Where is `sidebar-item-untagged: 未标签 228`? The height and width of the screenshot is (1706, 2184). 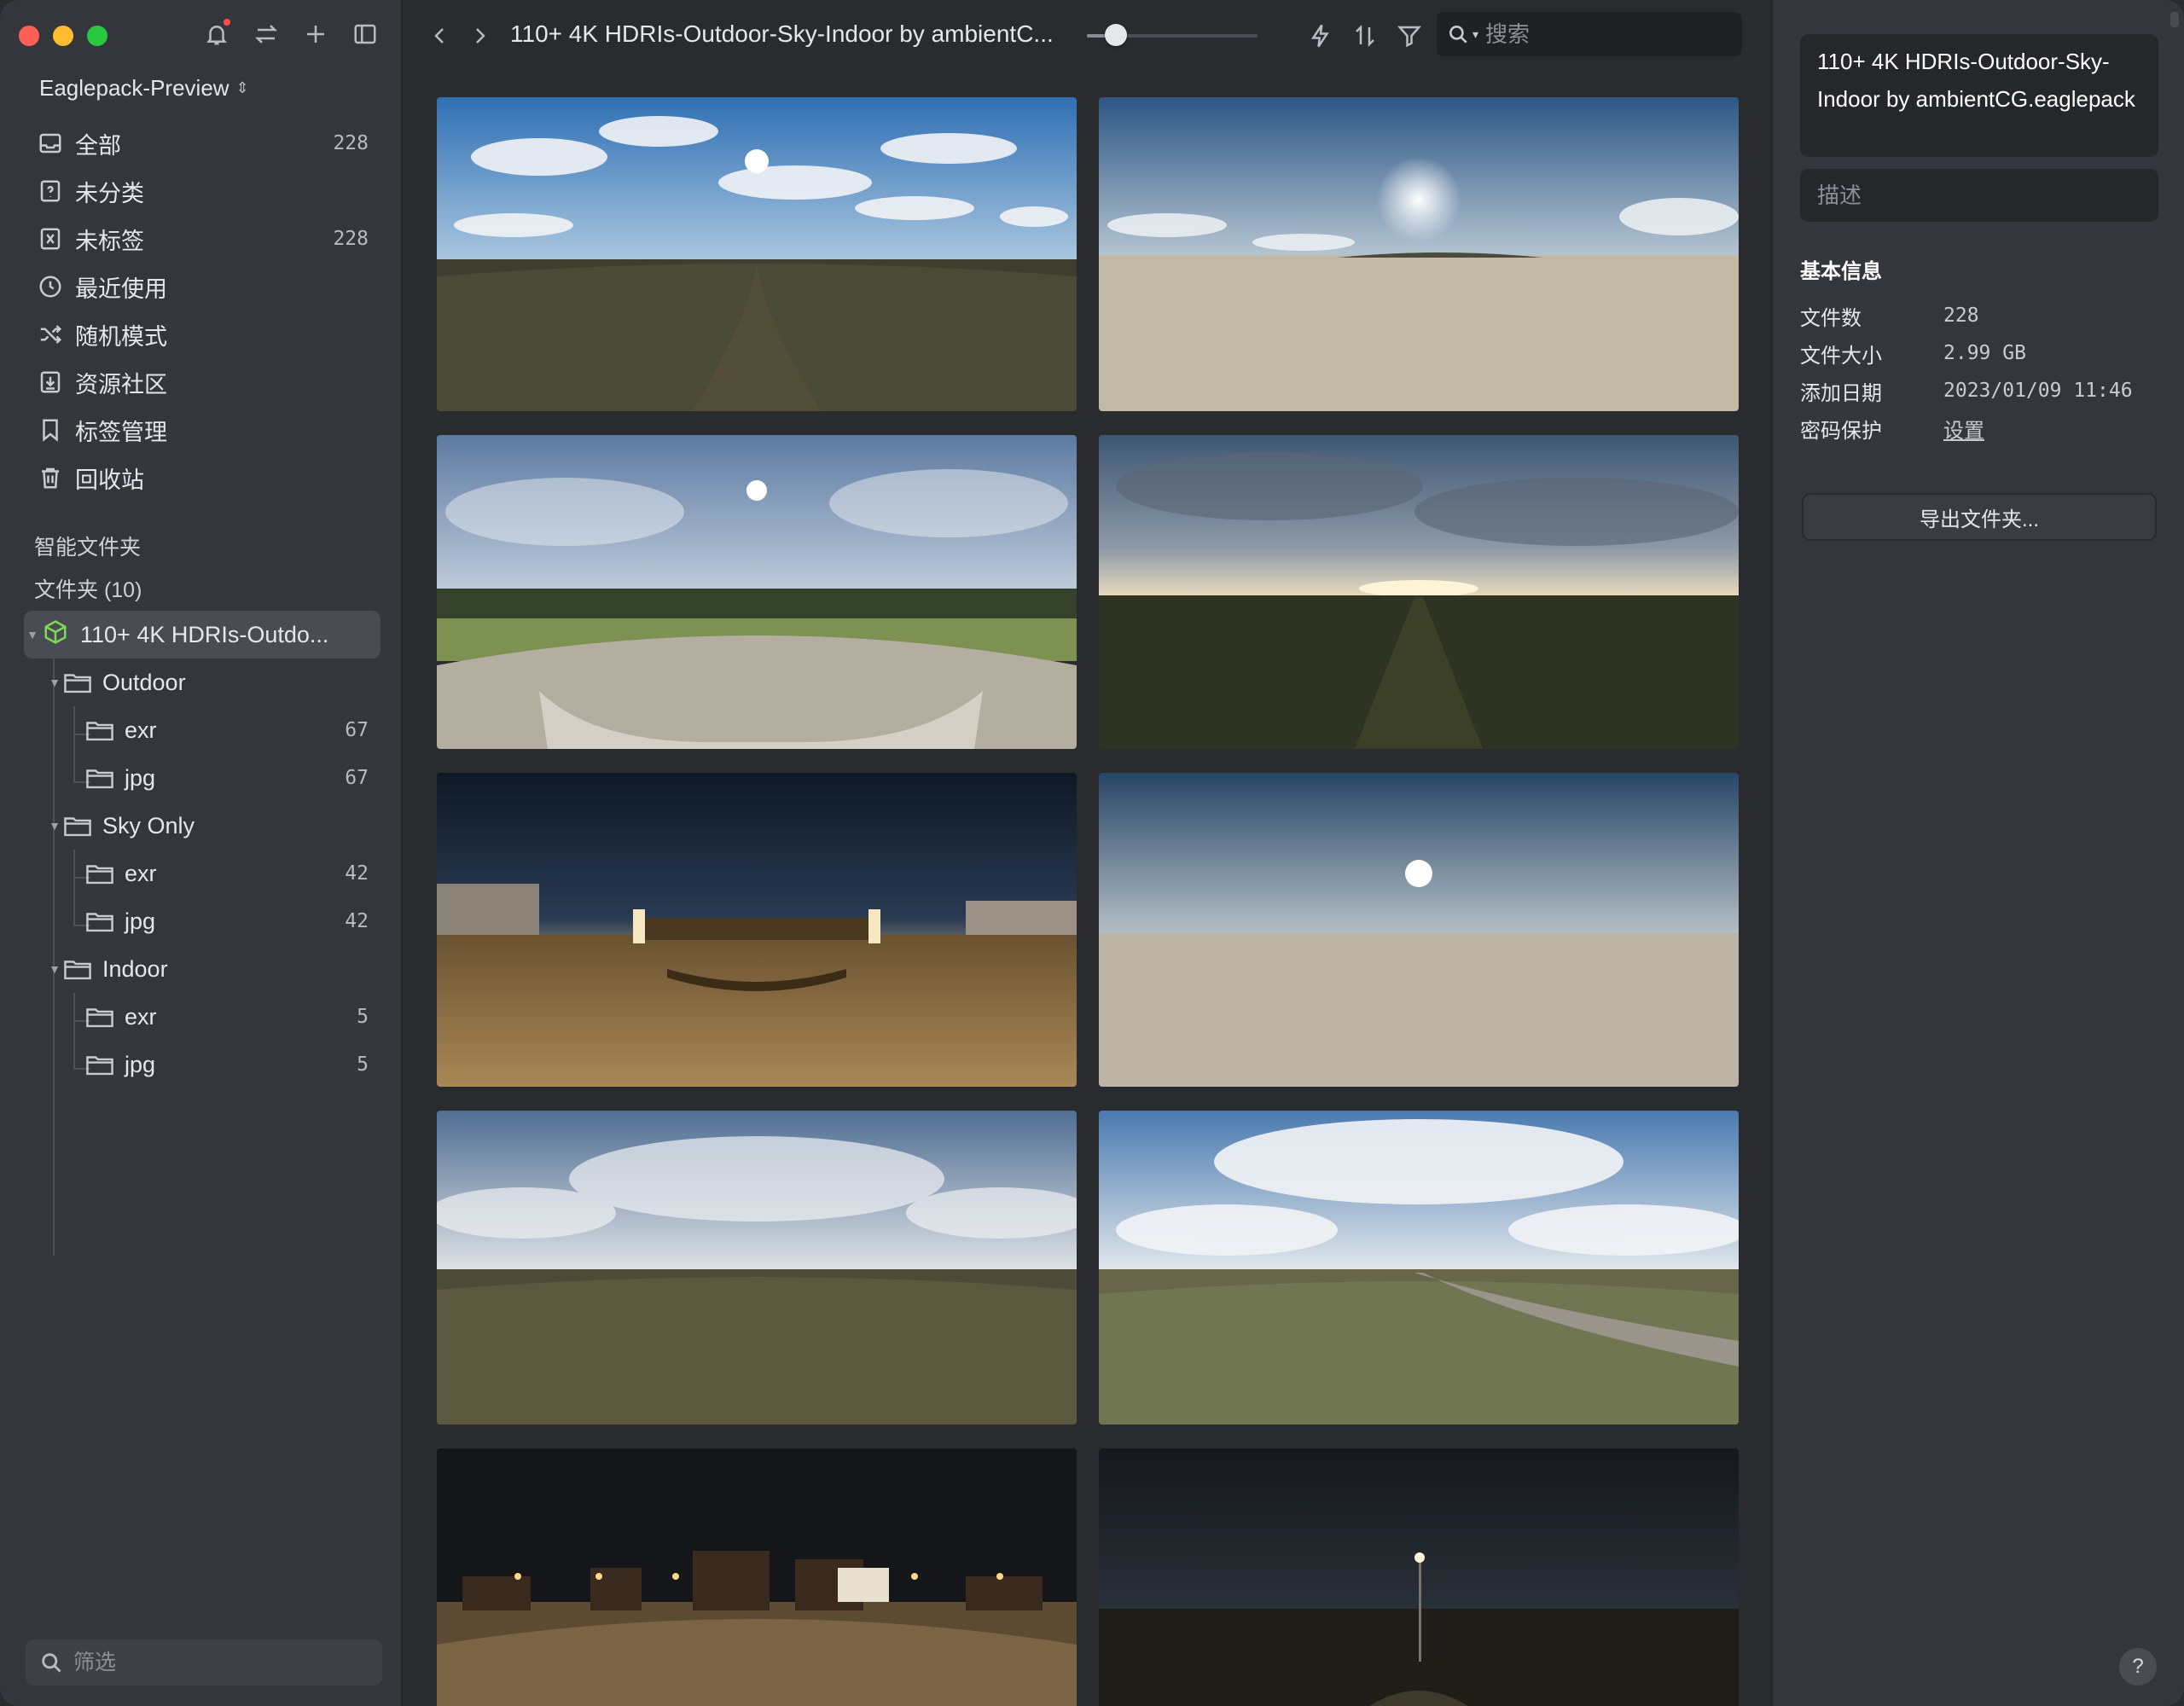 sidebar-item-untagged: 未标签 228 is located at coordinates (203, 239).